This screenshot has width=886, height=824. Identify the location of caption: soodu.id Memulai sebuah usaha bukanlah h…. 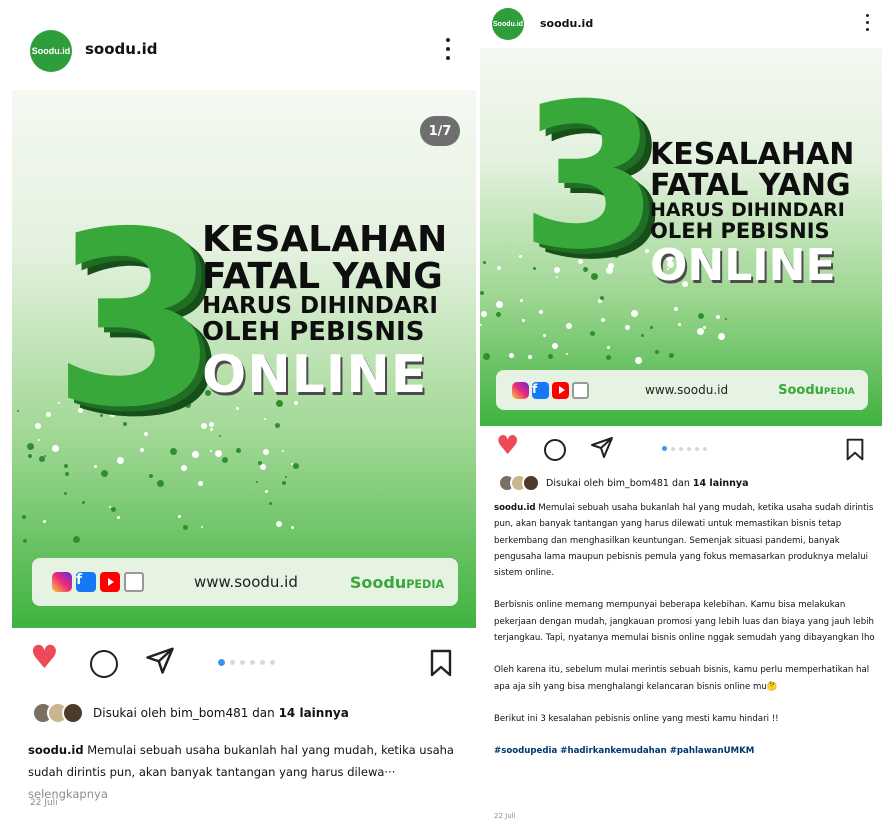
(243, 772).